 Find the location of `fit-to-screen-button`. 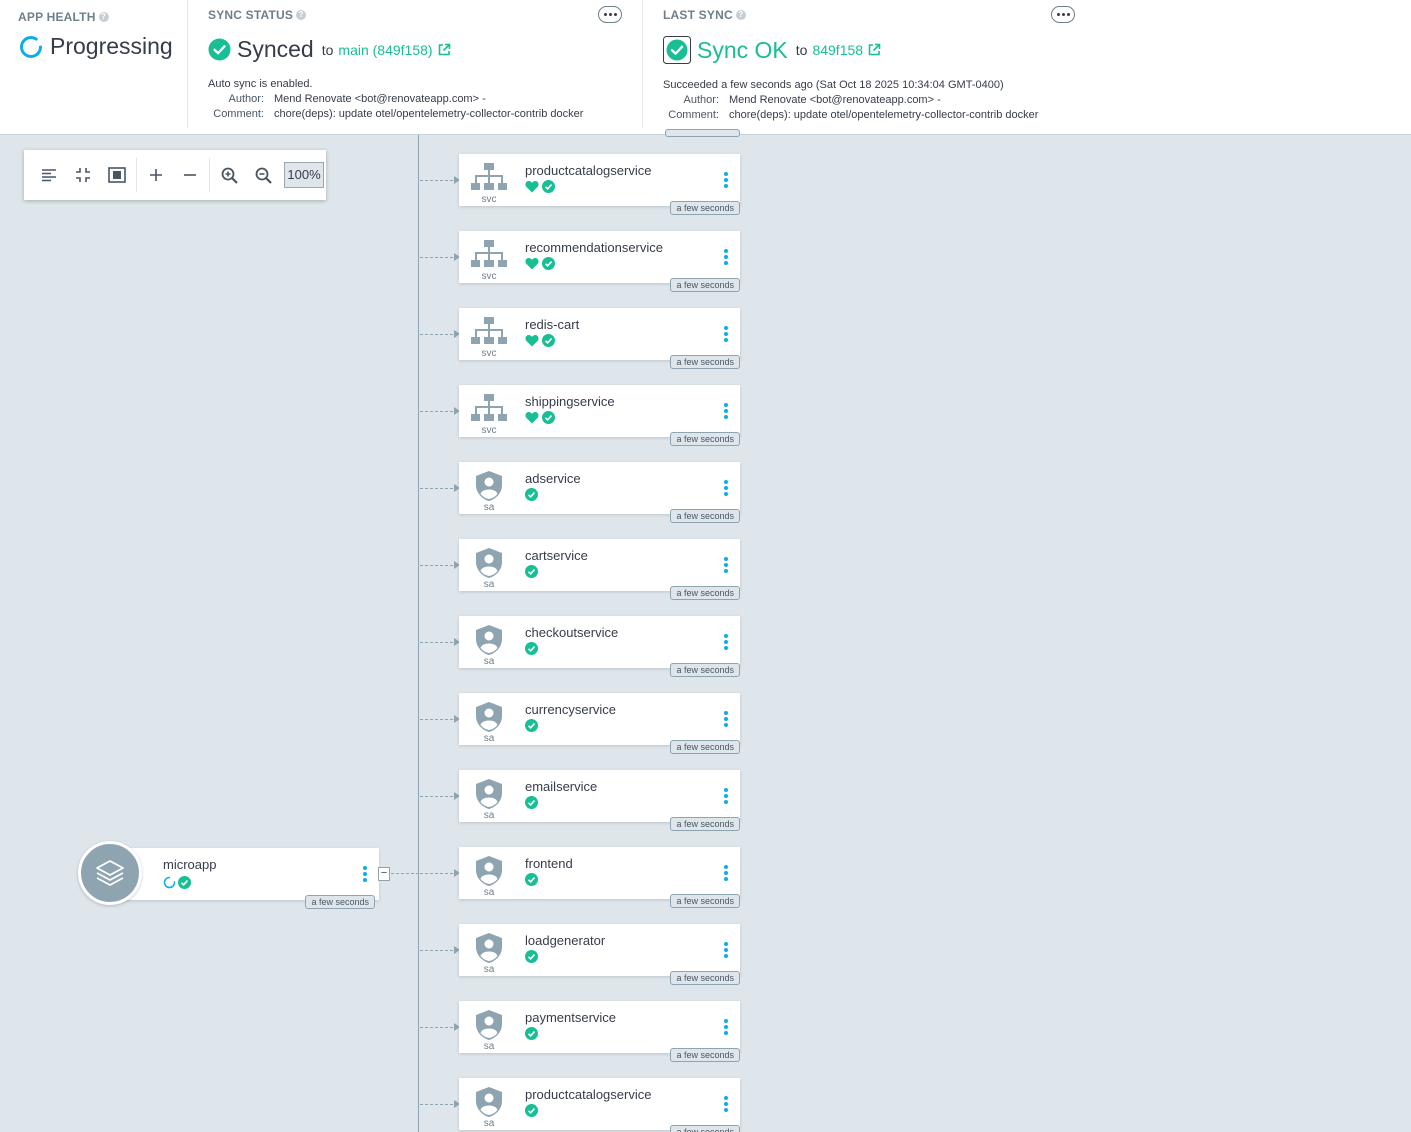

fit-to-screen-button is located at coordinates (117, 175).